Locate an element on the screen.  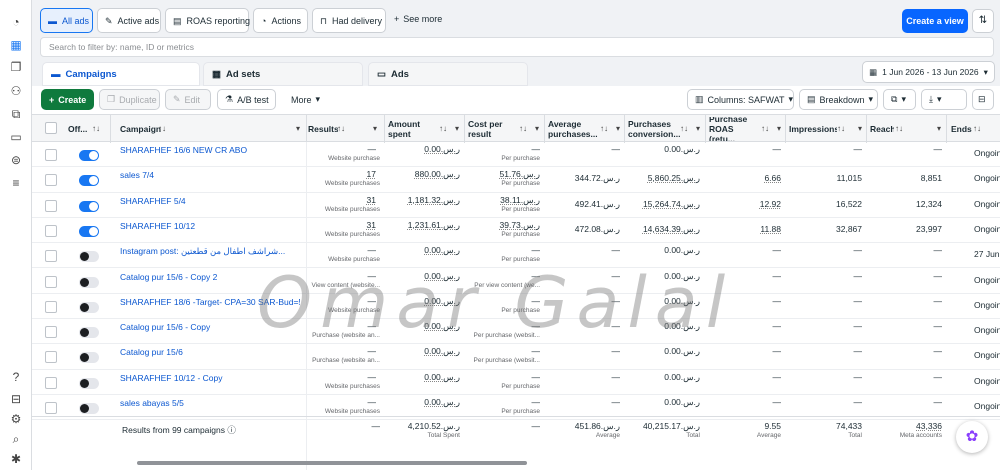
view-actions: ◔ Actions is located at coordinates (280, 20).